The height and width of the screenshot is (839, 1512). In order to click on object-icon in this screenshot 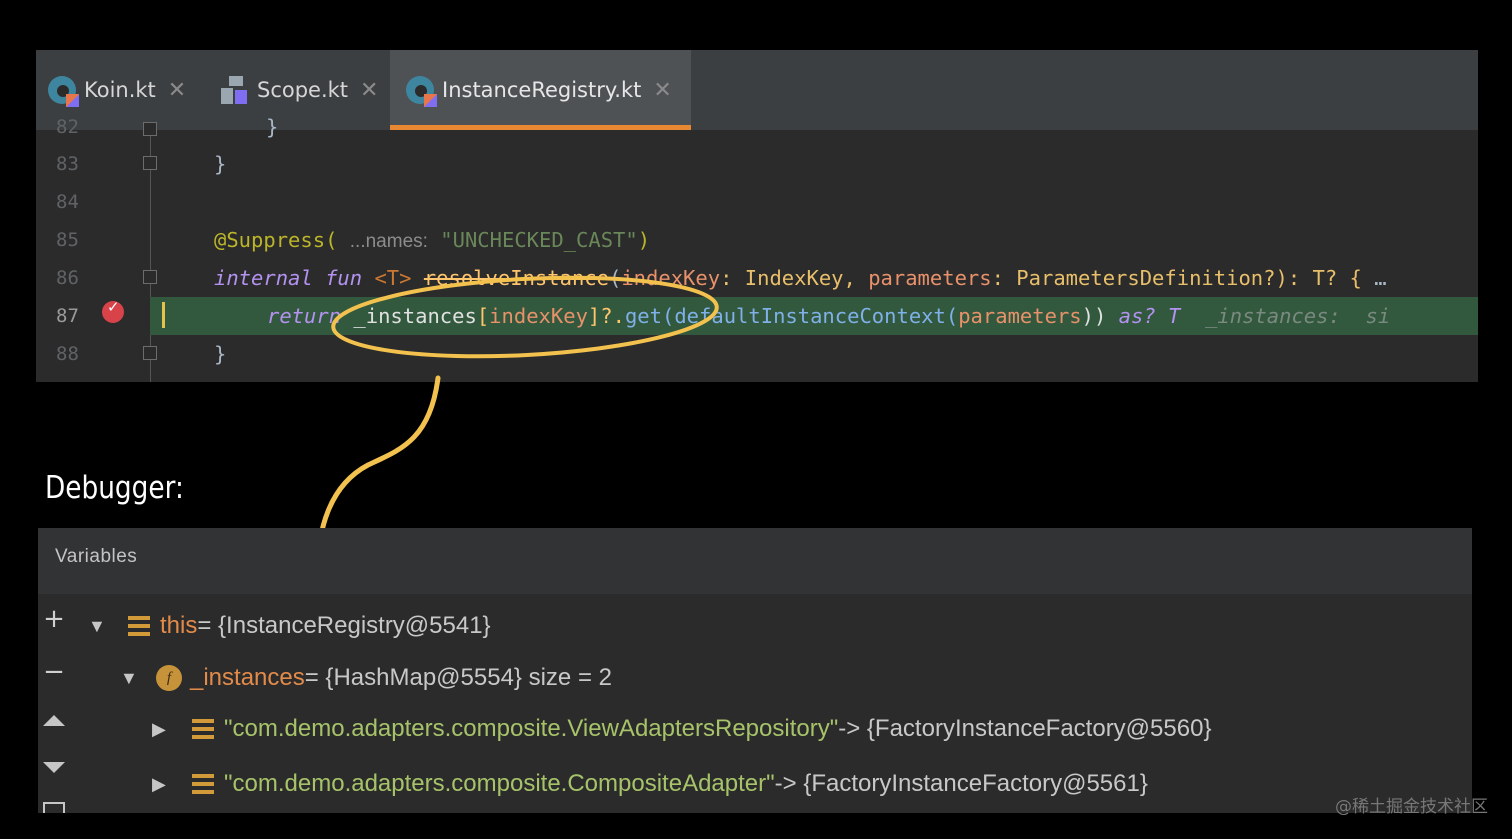, I will do `click(139, 626)`.